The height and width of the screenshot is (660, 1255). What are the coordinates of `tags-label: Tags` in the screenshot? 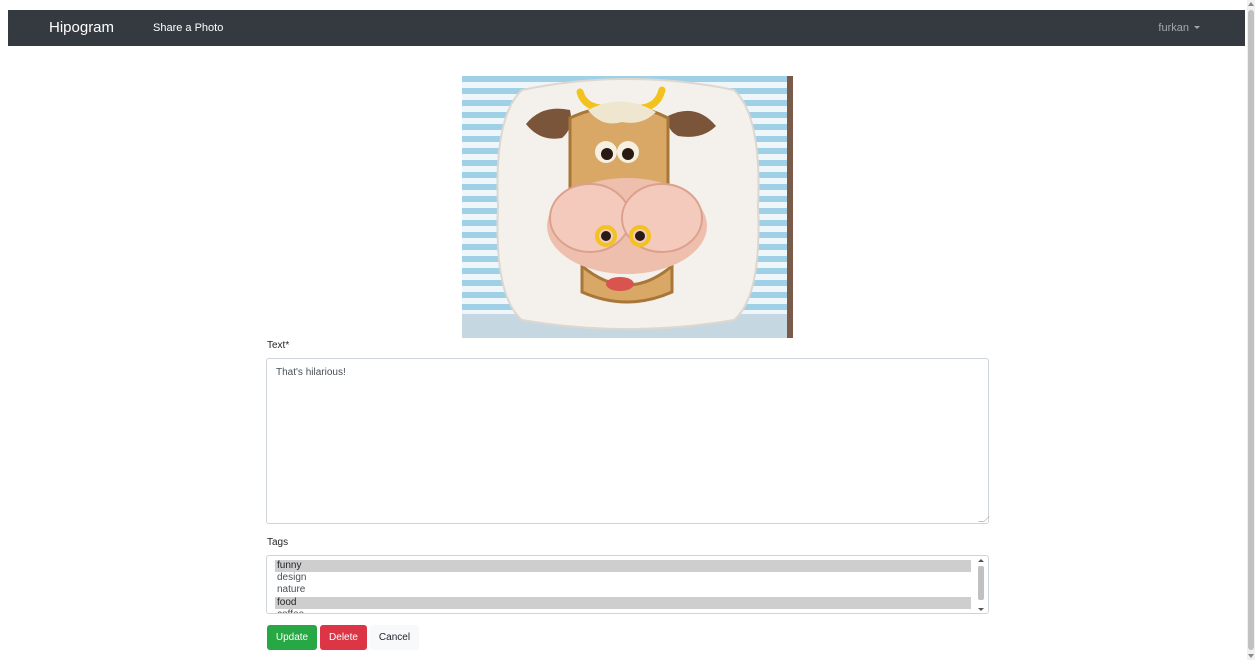 It's located at (278, 542).